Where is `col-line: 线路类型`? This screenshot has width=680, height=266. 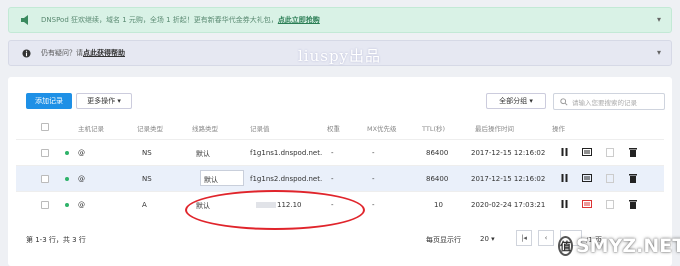 col-line: 线路类型 is located at coordinates (205, 129).